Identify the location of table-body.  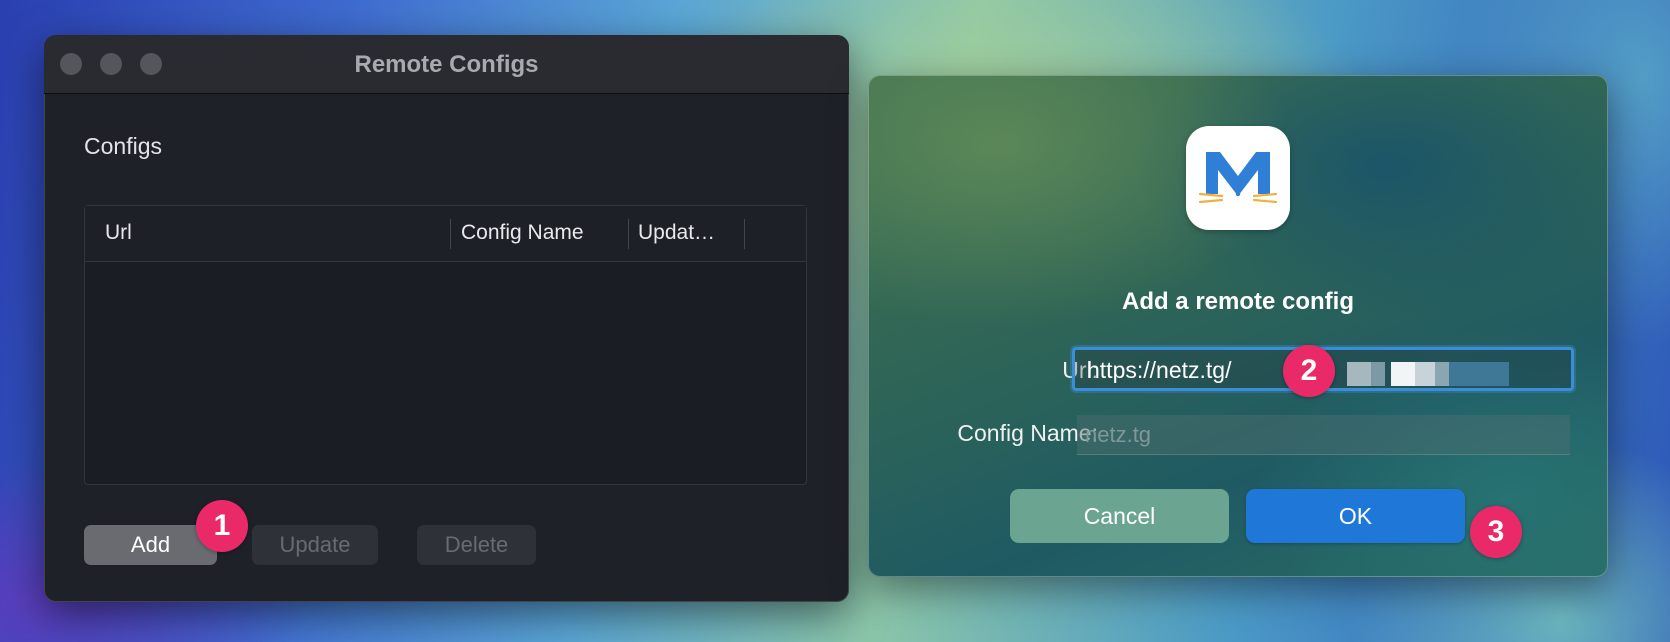
(445, 373).